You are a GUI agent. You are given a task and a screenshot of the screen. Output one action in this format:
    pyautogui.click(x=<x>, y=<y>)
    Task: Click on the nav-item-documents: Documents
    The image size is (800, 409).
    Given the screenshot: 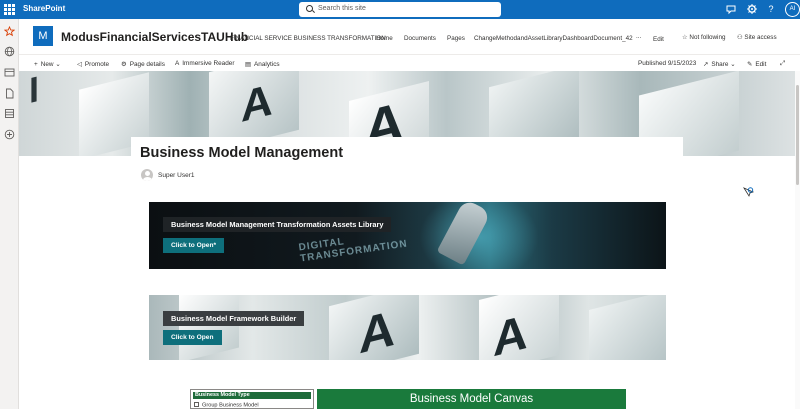 What is the action you would take?
    pyautogui.click(x=420, y=38)
    